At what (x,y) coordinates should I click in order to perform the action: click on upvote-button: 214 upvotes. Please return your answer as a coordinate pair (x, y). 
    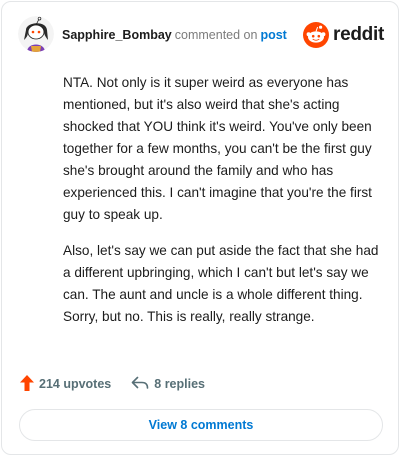
    Looking at the image, I should click on (66, 384).